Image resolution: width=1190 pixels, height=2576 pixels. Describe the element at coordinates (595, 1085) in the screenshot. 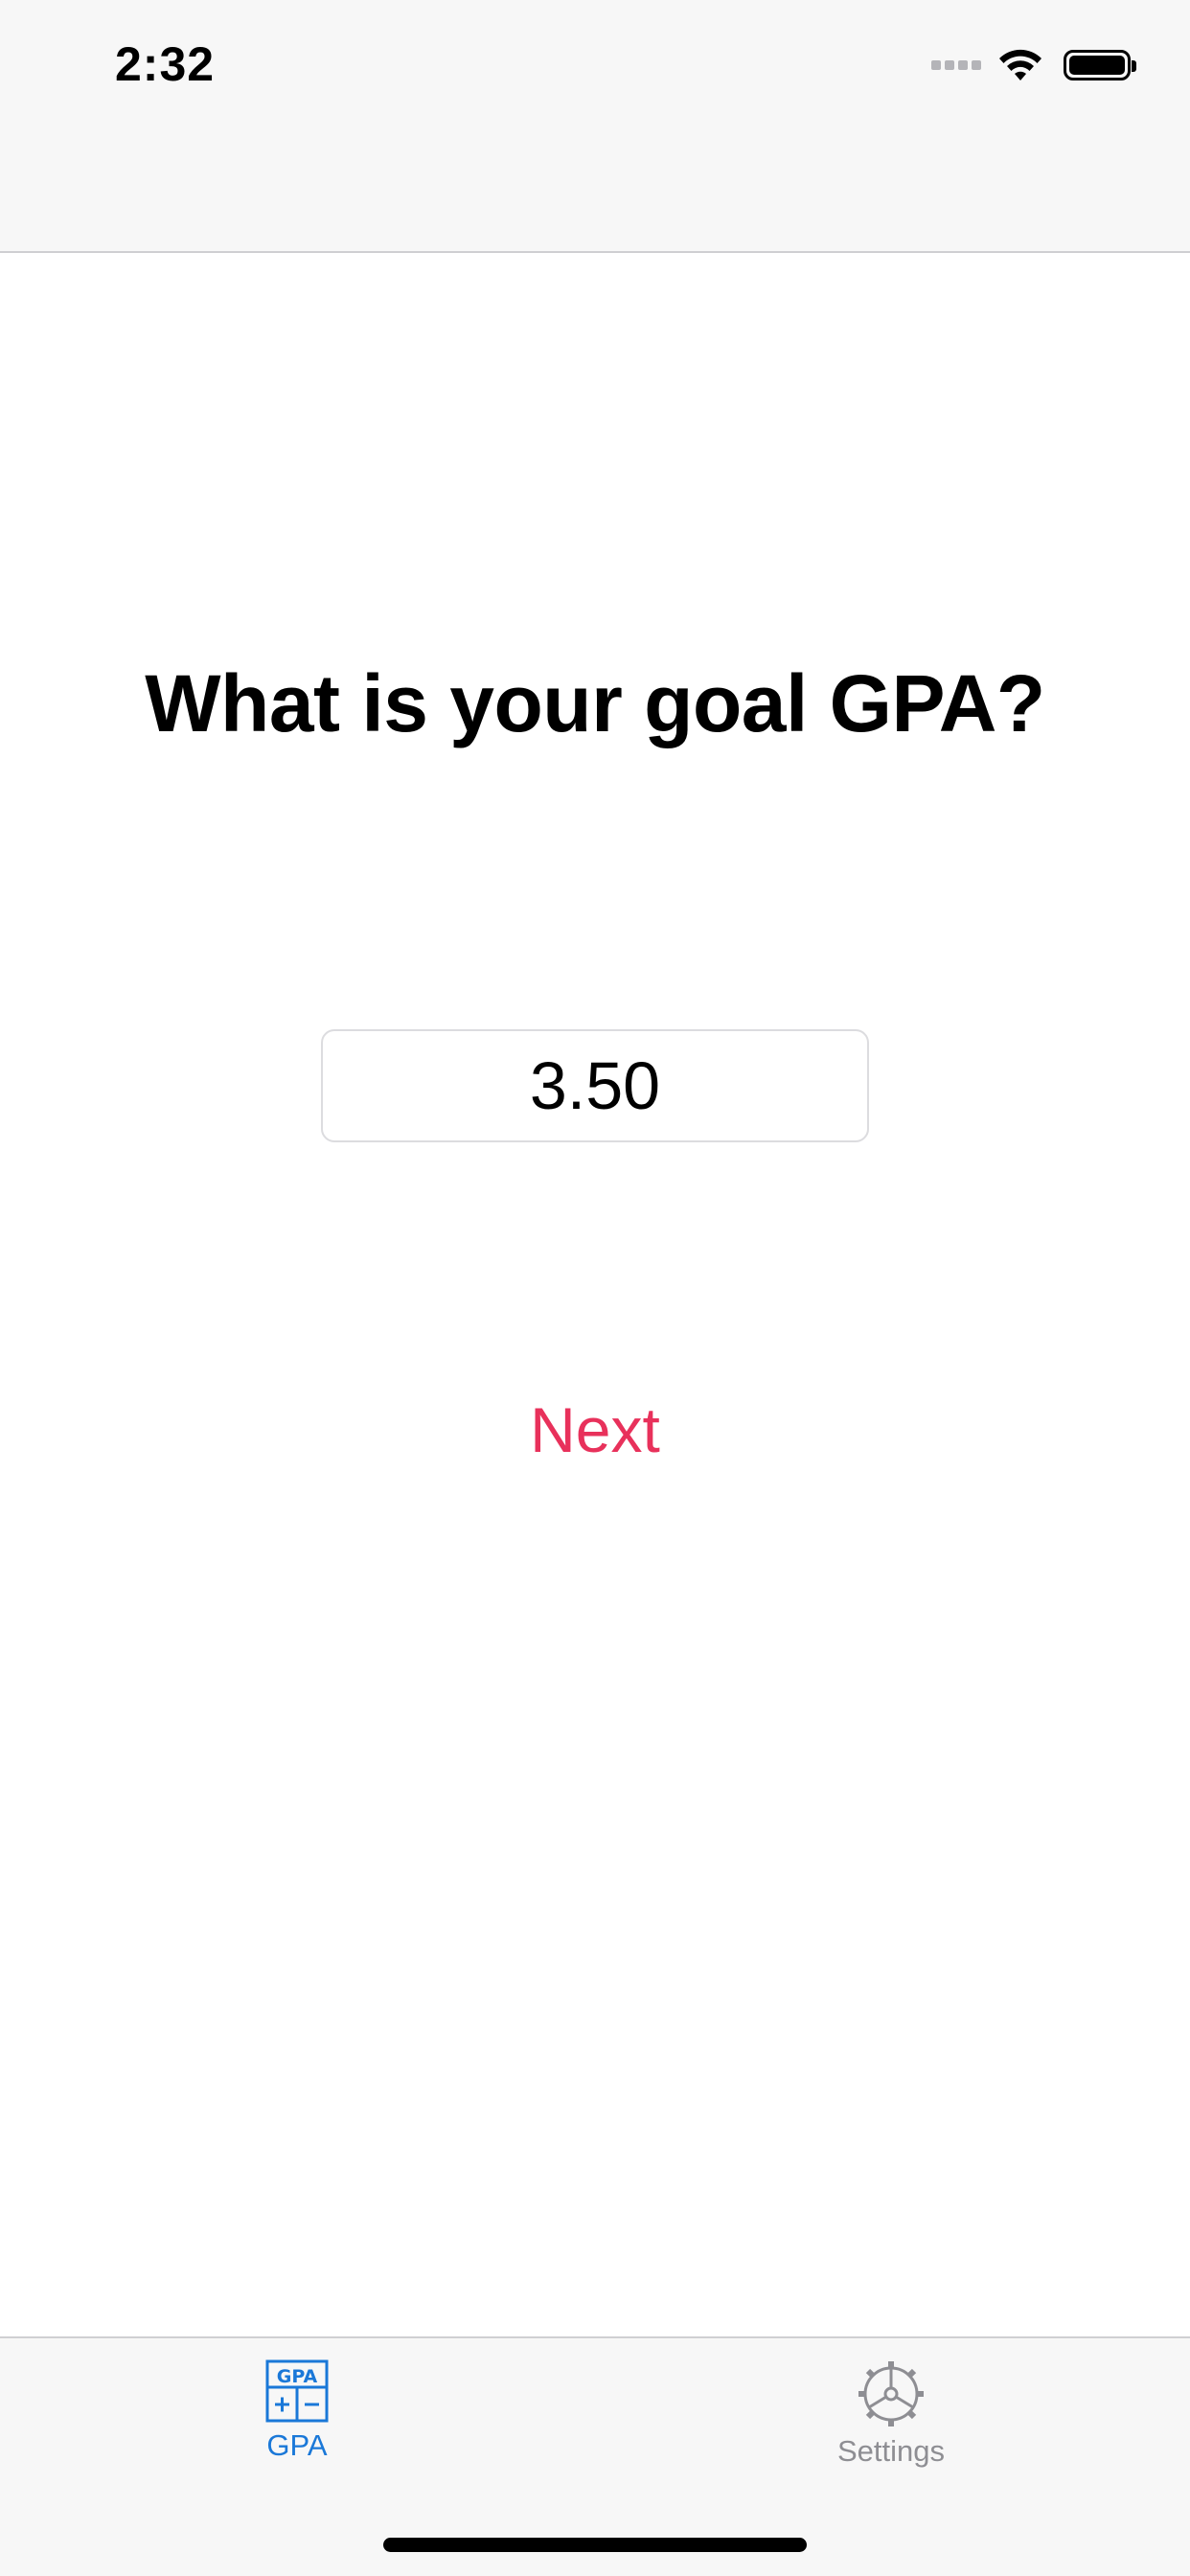

I see `goal-gpa-input` at that location.